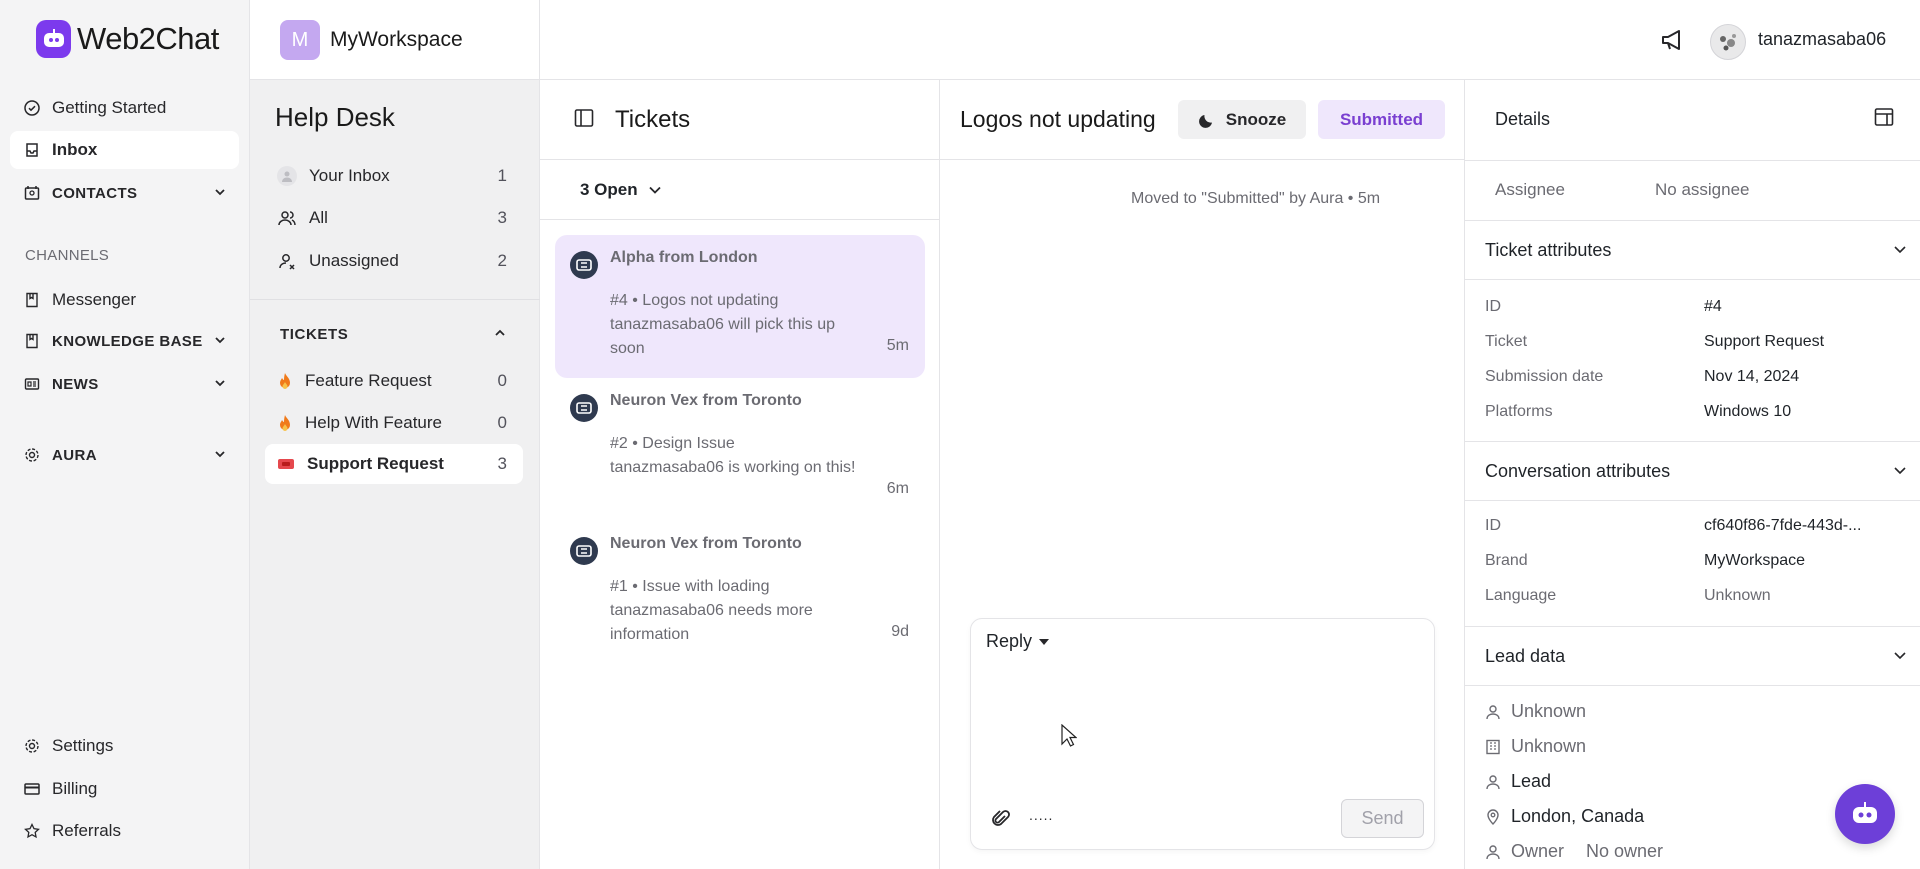 The height and width of the screenshot is (869, 1920). Describe the element at coordinates (32, 150) in the screenshot. I see `inbox-icon` at that location.